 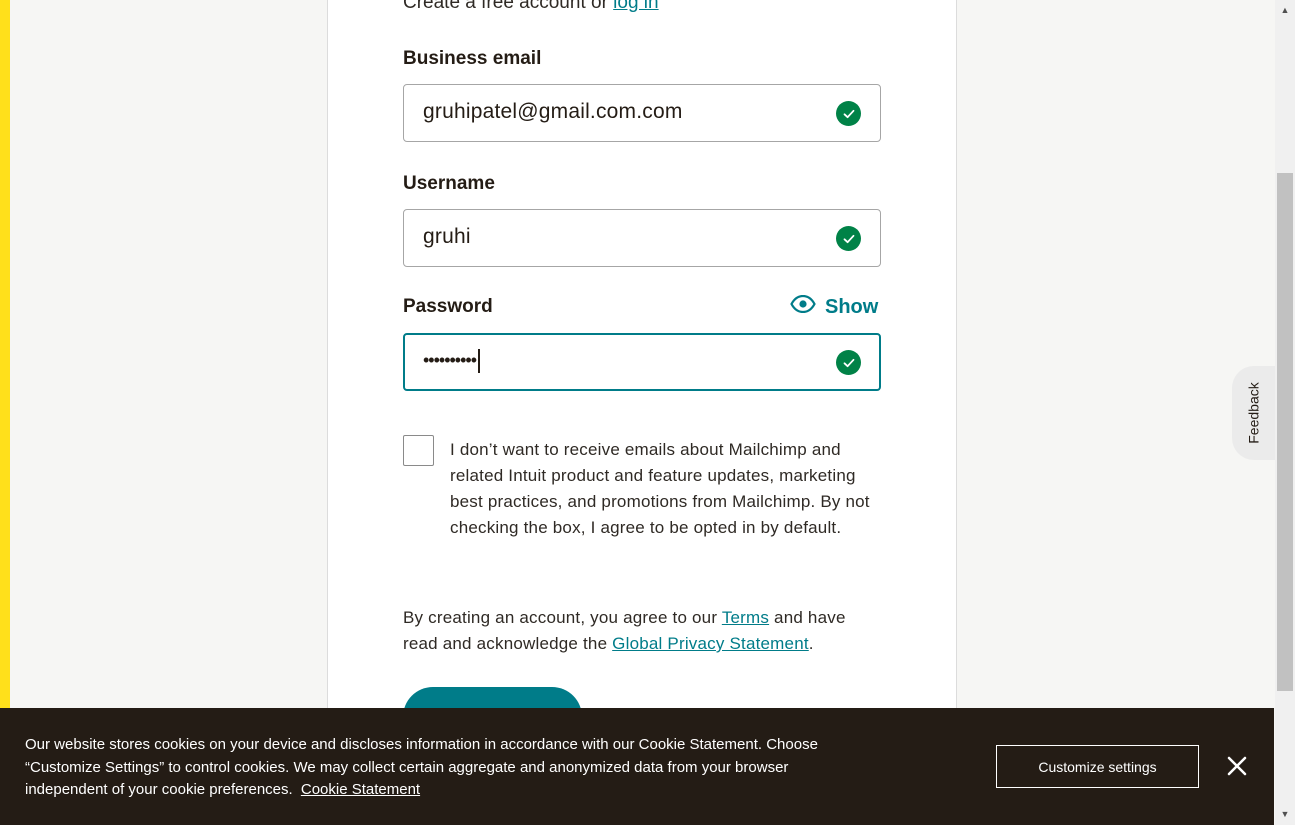 What do you see at coordinates (5, 412) in the screenshot?
I see `brand-yellow-strip` at bounding box center [5, 412].